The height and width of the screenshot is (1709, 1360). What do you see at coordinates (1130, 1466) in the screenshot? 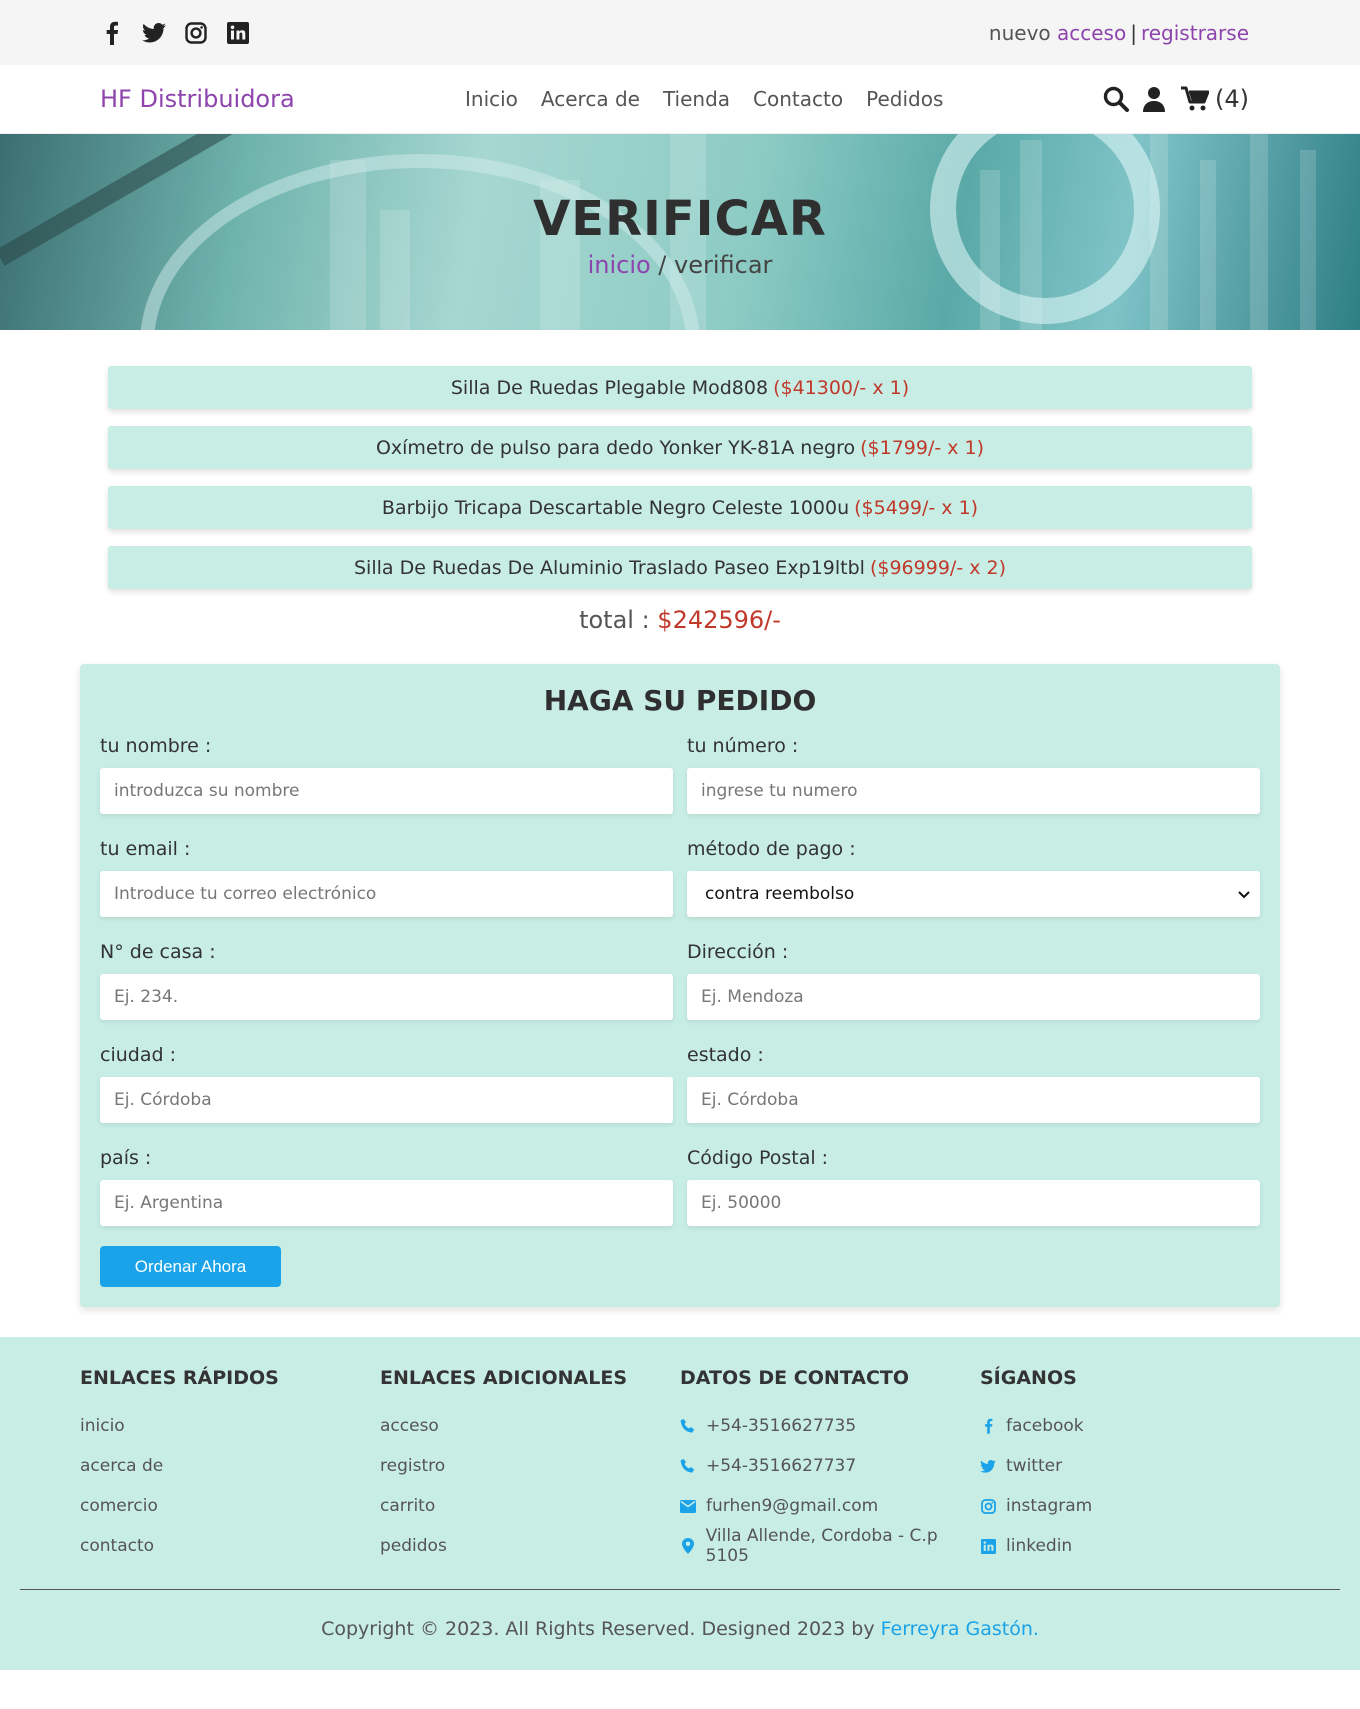
I see `footer-twitter-link: twitter` at bounding box center [1130, 1466].